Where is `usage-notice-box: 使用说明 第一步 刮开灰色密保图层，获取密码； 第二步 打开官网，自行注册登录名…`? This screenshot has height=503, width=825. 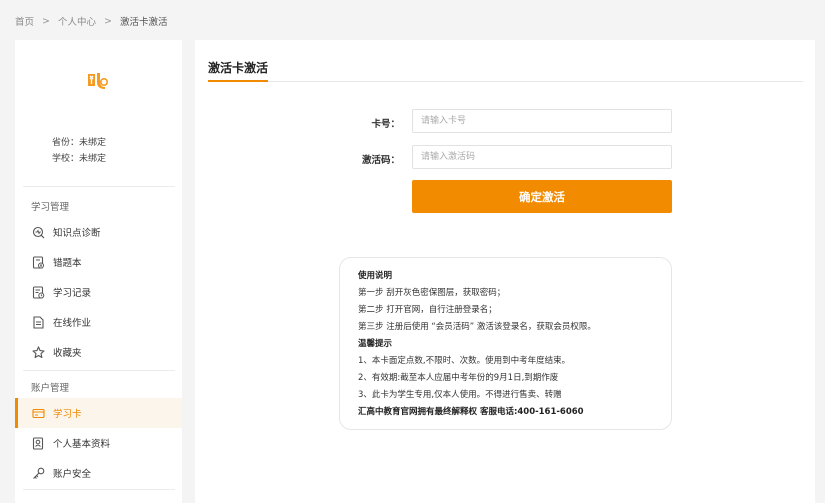
usage-notice-box: 使用说明 第一步 刮开灰色密保图层，获取密码； 第二步 打开官网，自行注册登录名… is located at coordinates (505, 343).